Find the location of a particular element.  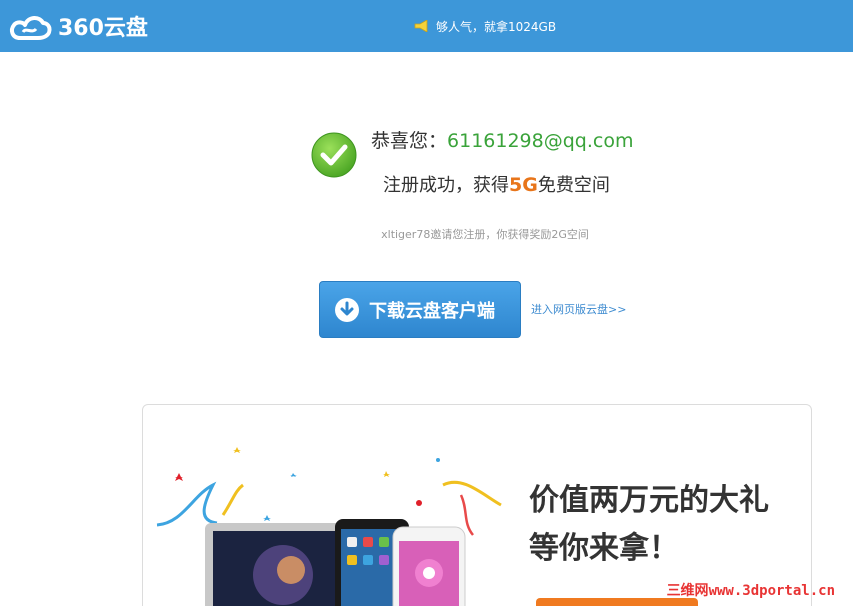

web-version-link: 进入网页版云盘>> is located at coordinates (578, 309).